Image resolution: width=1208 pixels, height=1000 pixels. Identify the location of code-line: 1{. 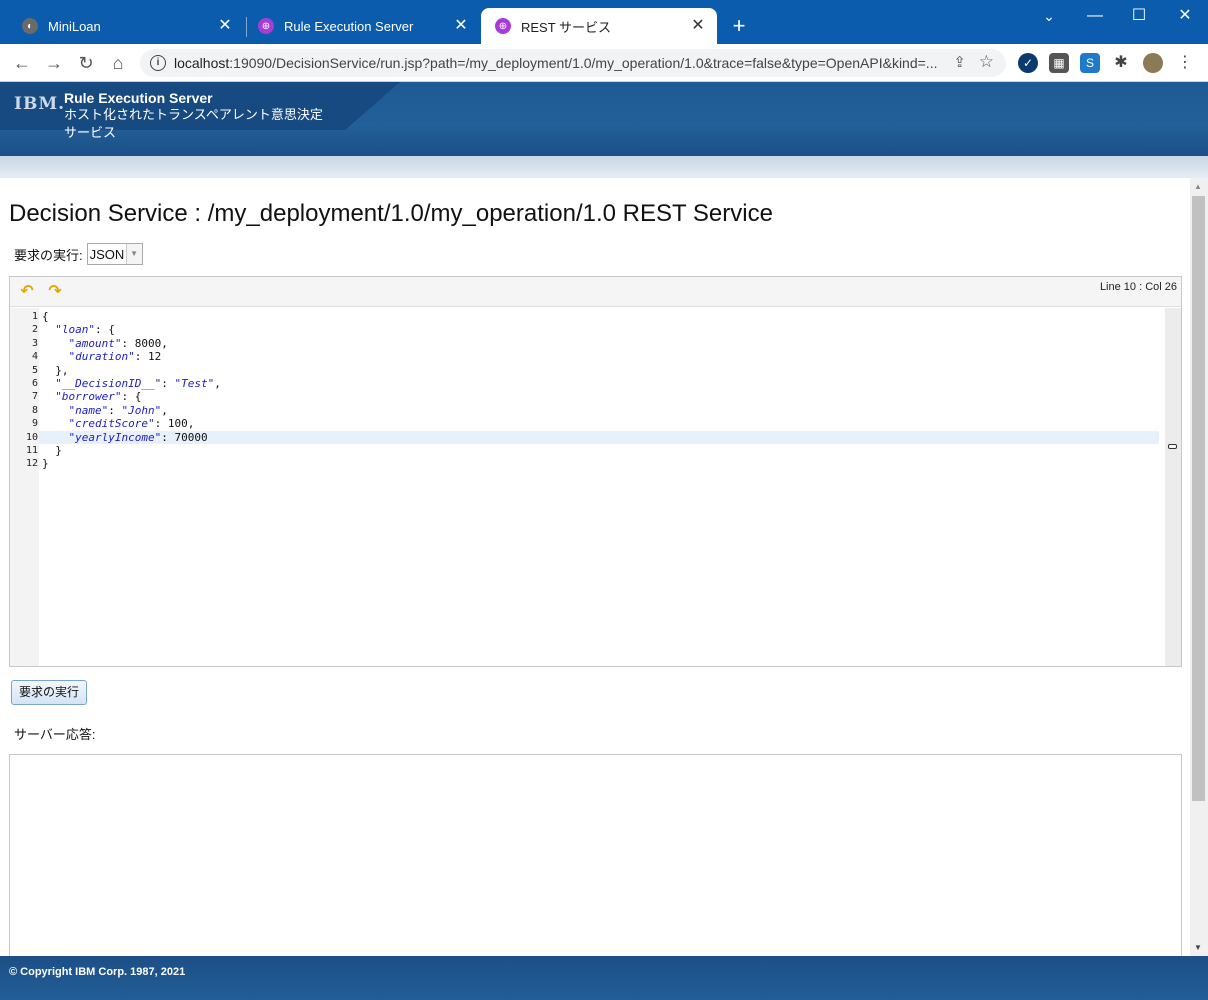
(591, 316).